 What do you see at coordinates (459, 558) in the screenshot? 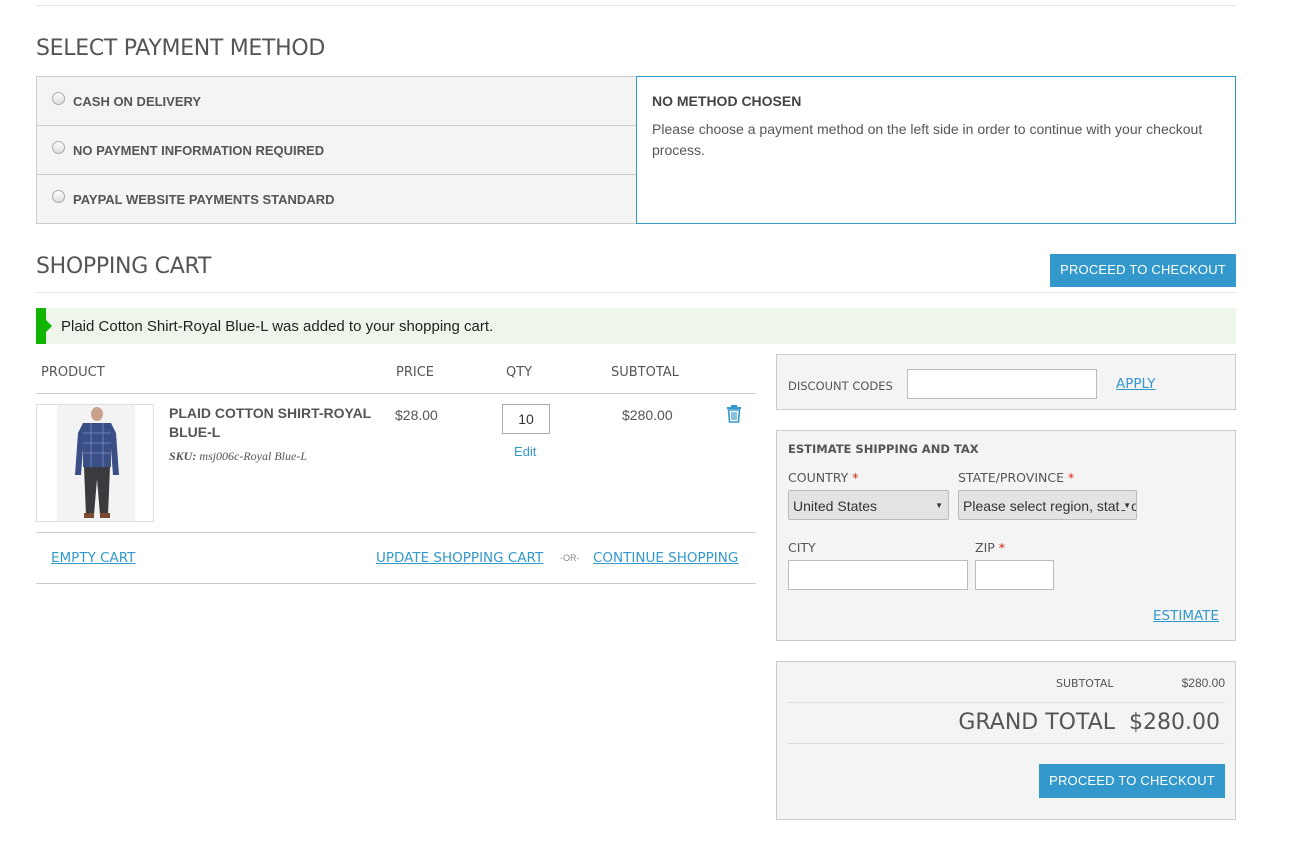
I see `update-cart-link: UPDATE SHOPPING CART` at bounding box center [459, 558].